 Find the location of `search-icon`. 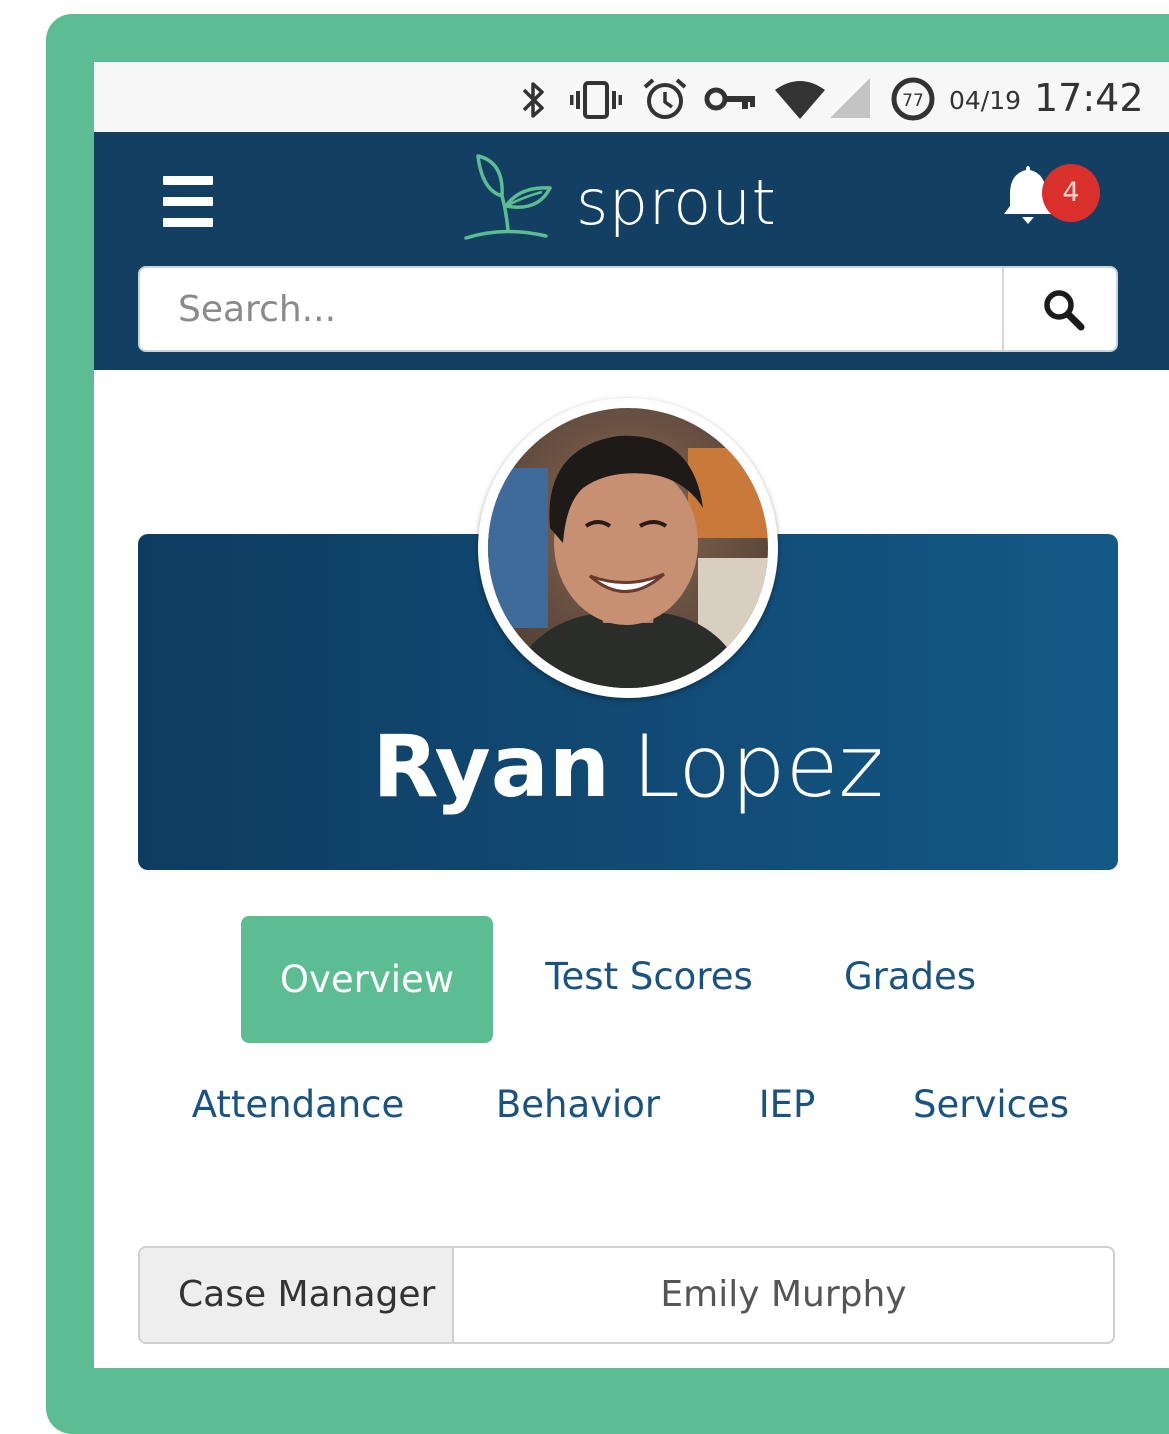

search-icon is located at coordinates (1064, 310).